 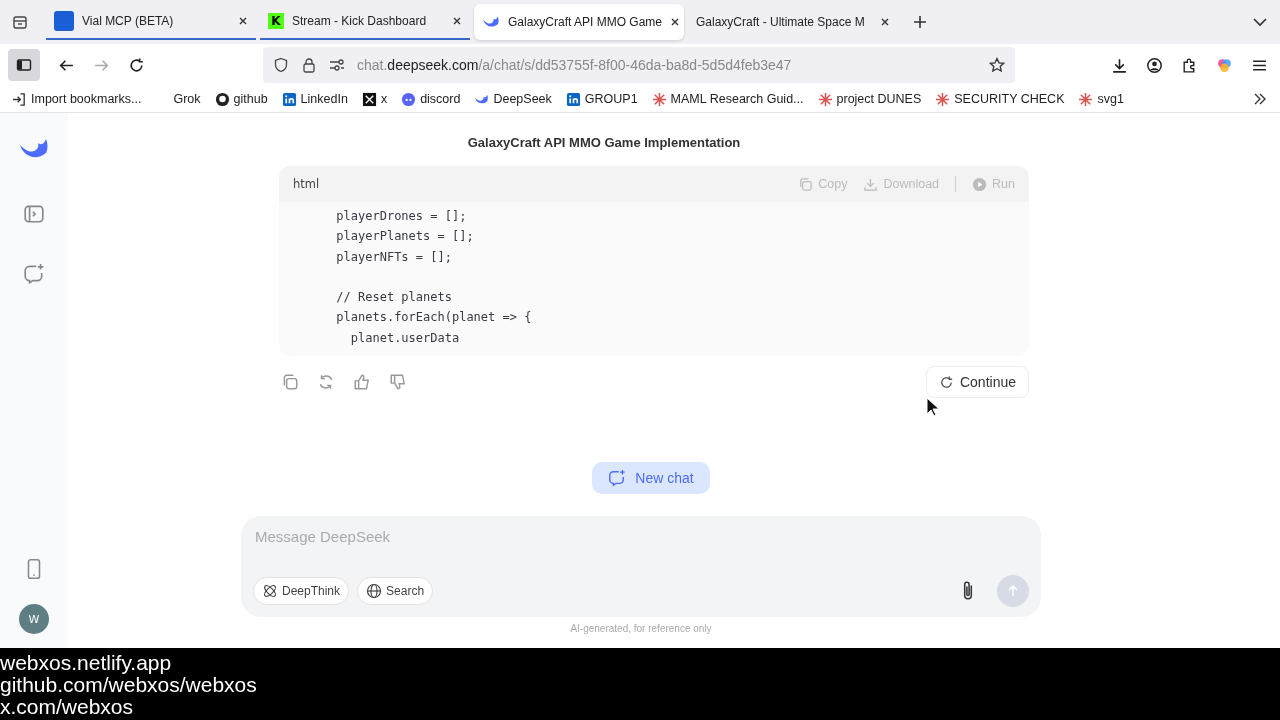 I want to click on bookmark-item: GROUP1, so click(x=601, y=99).